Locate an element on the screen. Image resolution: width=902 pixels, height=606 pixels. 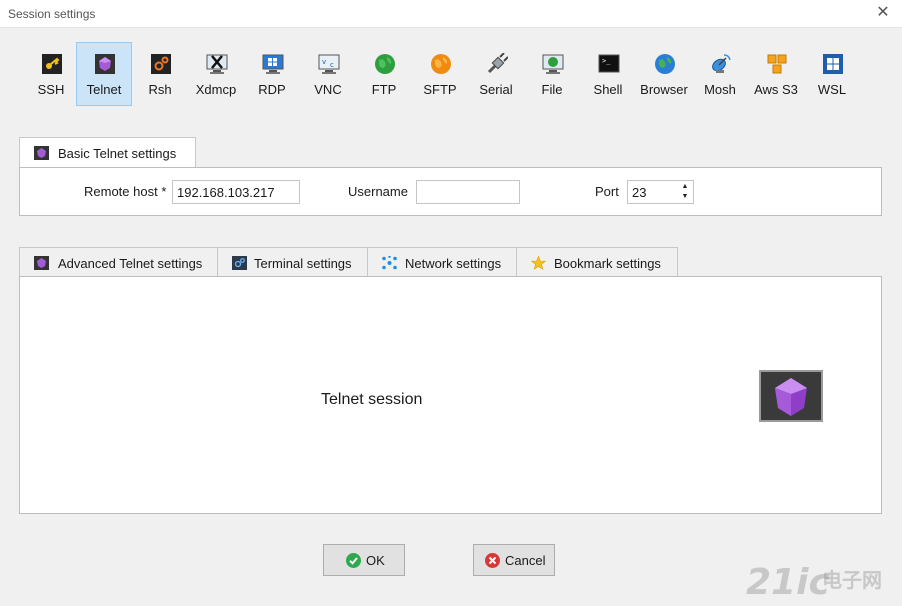
protocol-ftp: FTP is located at coordinates (384, 74).